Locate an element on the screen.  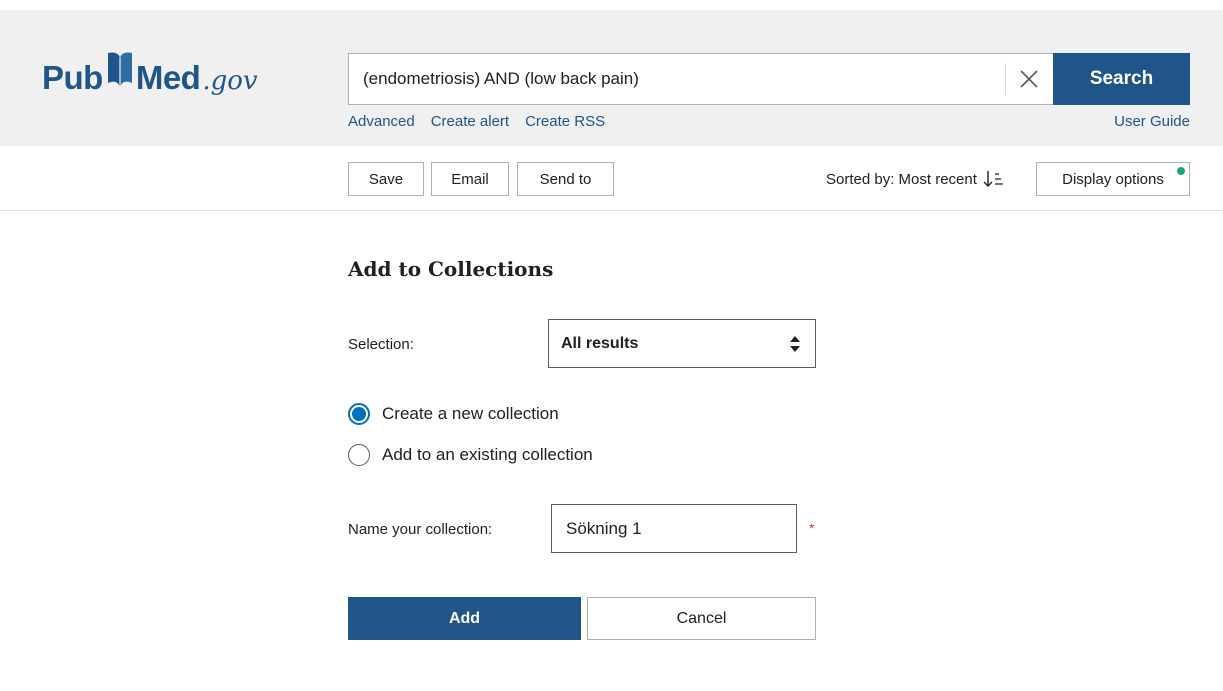
required-marker: * is located at coordinates (812, 528).